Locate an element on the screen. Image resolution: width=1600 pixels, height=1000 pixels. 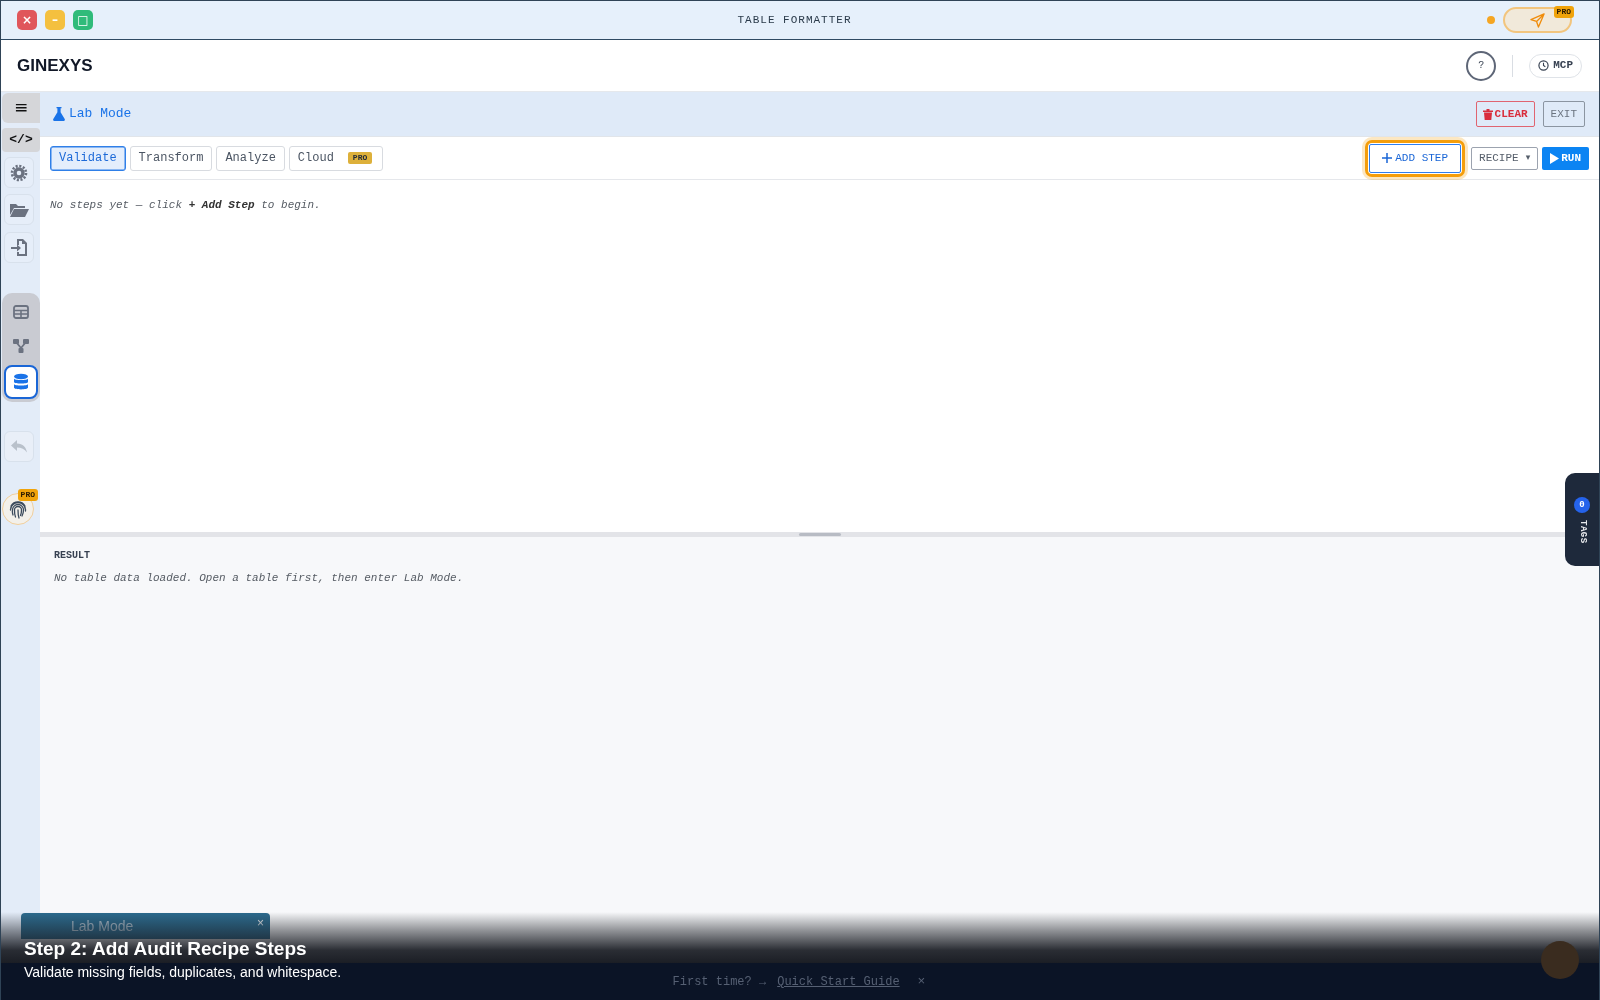
send-button: PRO is located at coordinates (1537, 20).